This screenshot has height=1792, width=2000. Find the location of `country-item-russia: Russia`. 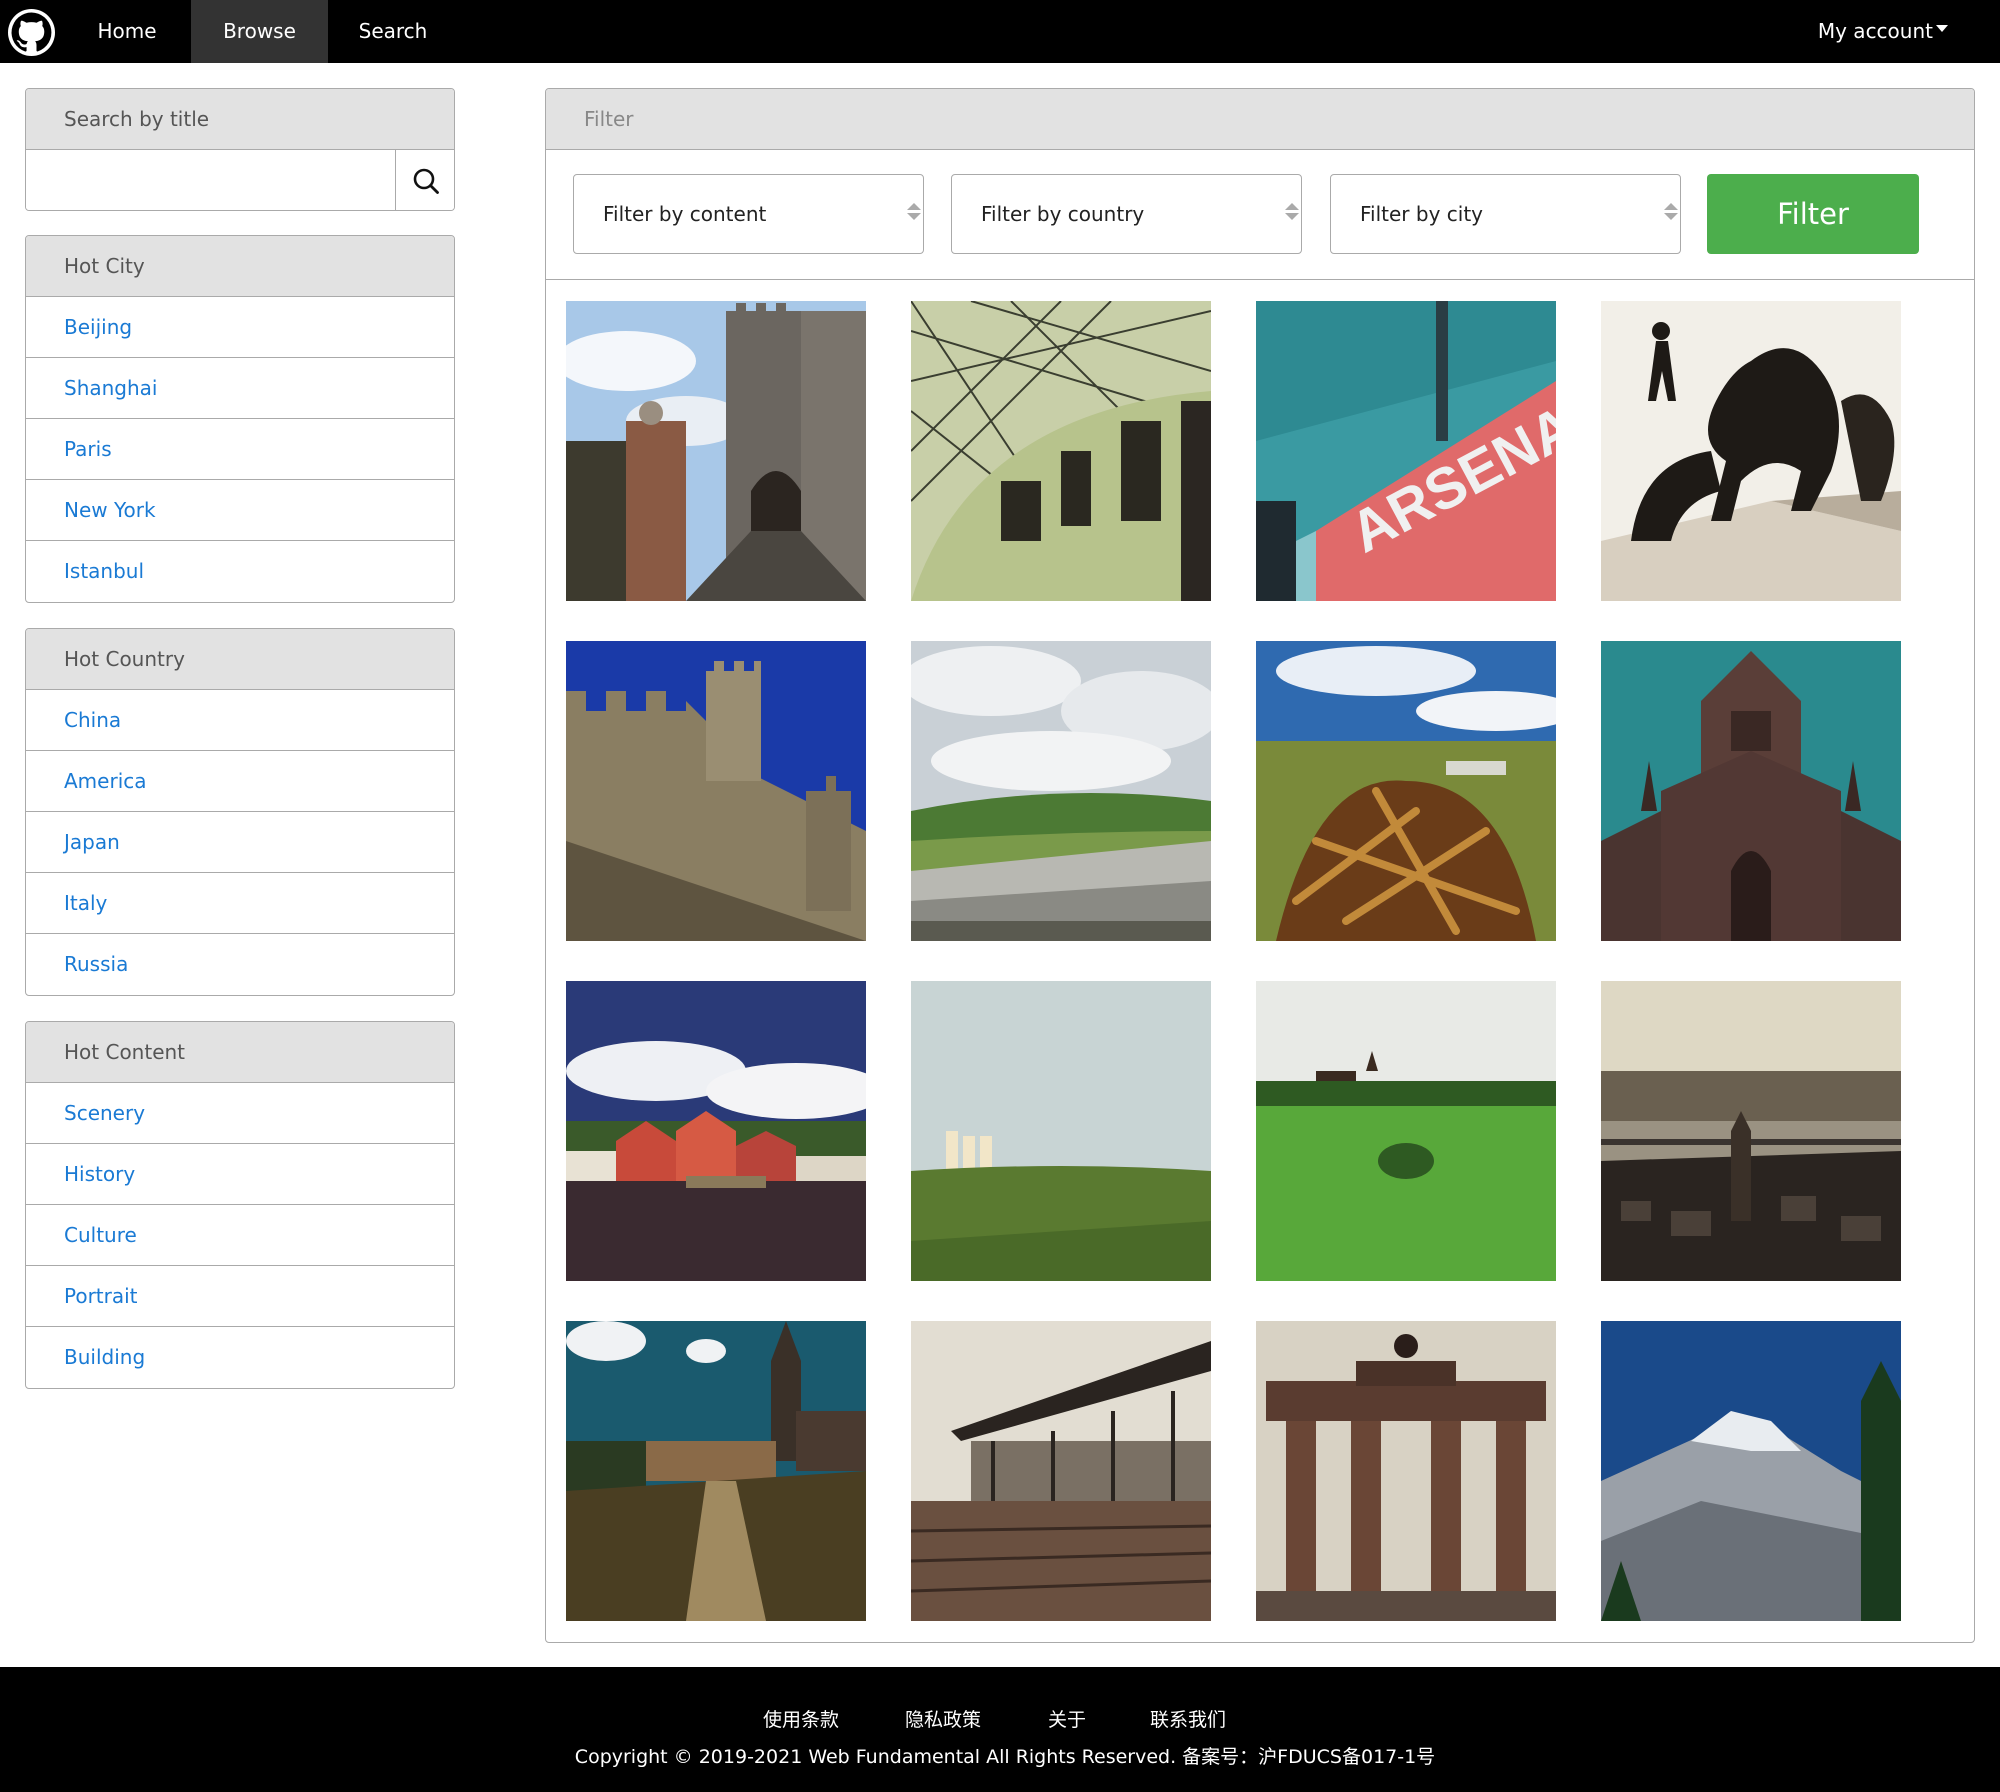

country-item-russia: Russia is located at coordinates (240, 964).